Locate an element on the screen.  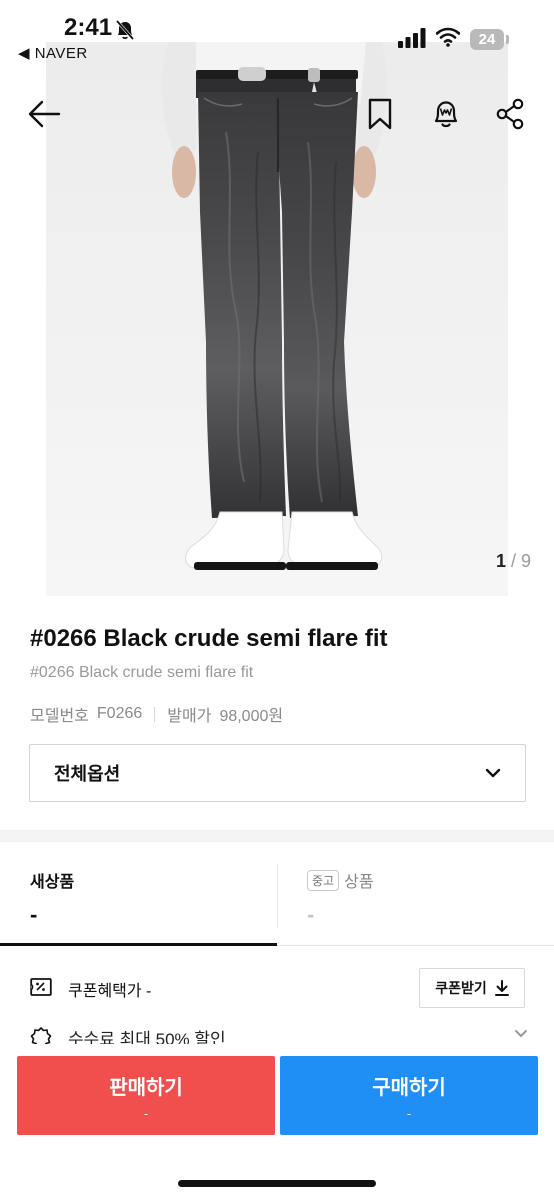
image-page-indicator: 1 / 9 is located at coordinates (513, 561).